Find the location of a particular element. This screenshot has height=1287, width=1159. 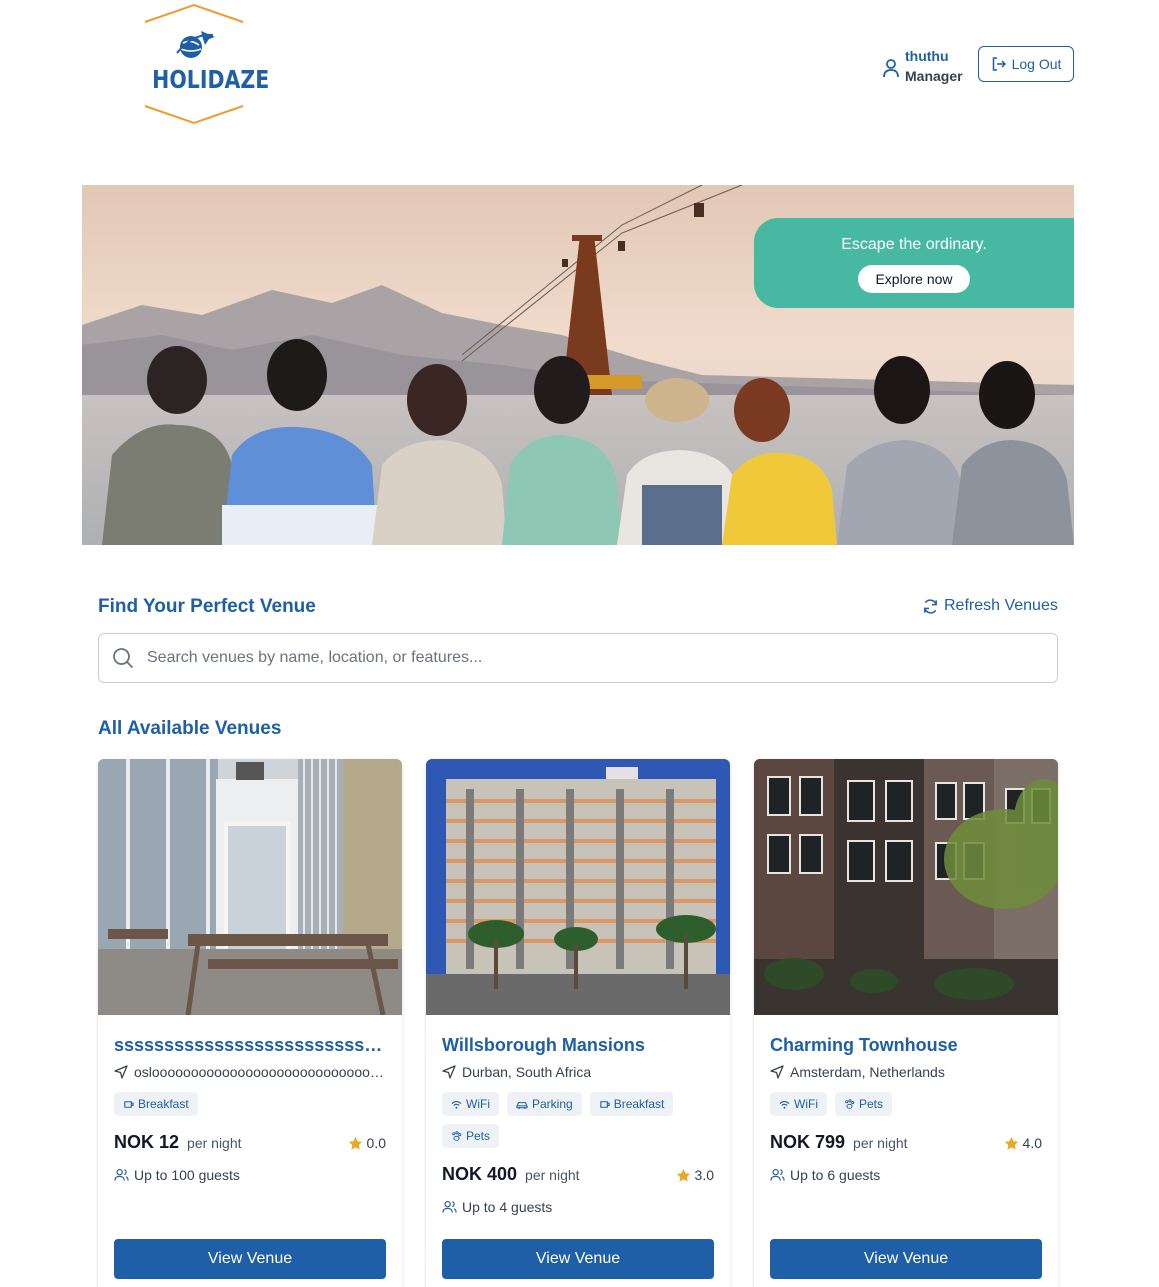

user-icon is located at coordinates (891, 68).